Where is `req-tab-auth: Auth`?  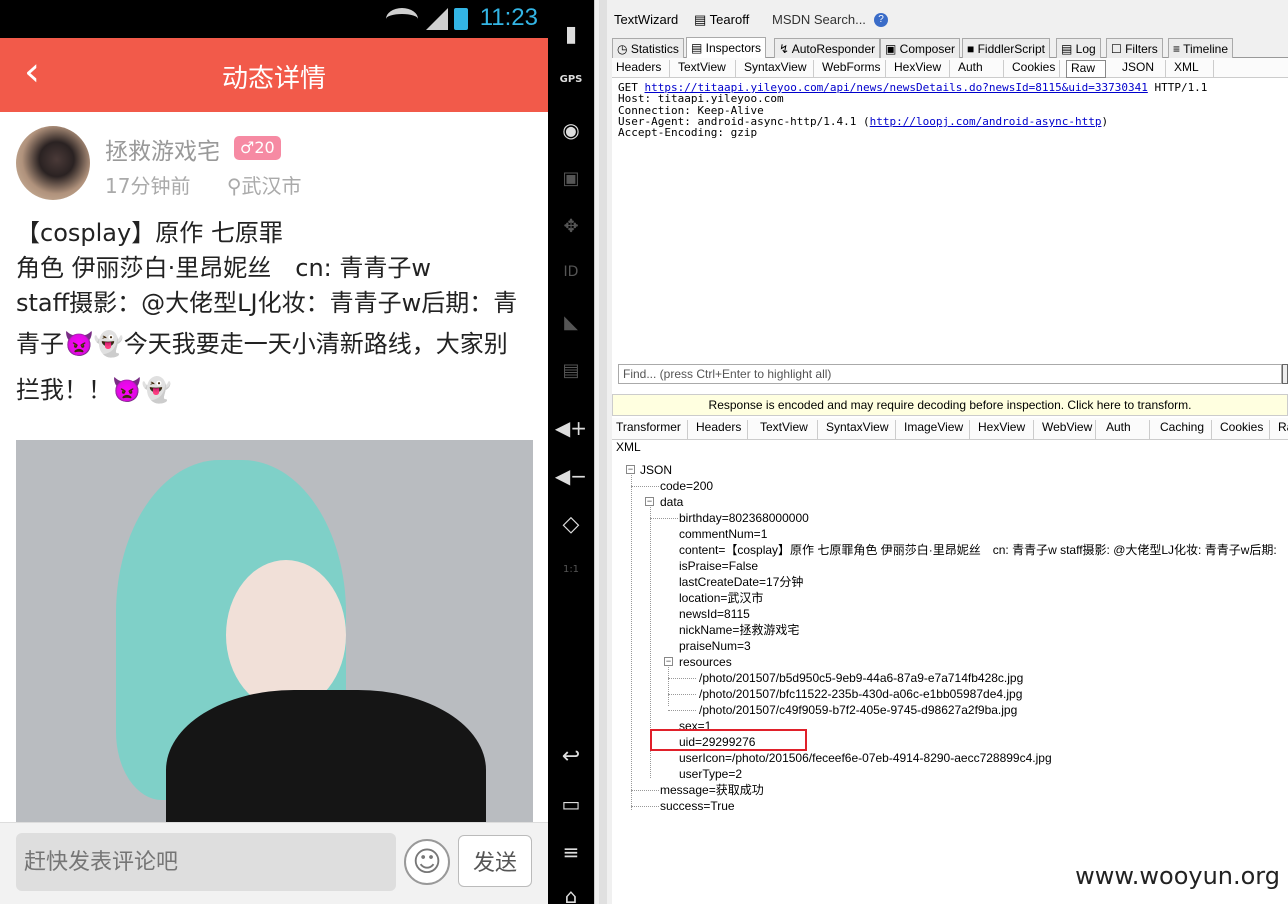
req-tab-auth: Auth is located at coordinates (979, 69).